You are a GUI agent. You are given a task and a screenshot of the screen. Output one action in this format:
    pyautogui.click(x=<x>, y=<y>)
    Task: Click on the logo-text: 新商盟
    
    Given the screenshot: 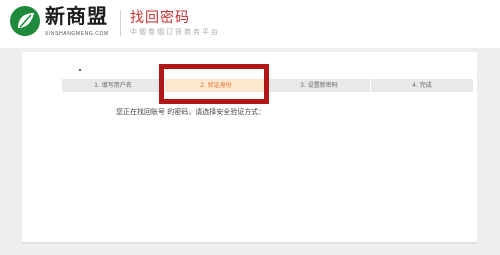 What is the action you would take?
    pyautogui.click(x=76, y=16)
    